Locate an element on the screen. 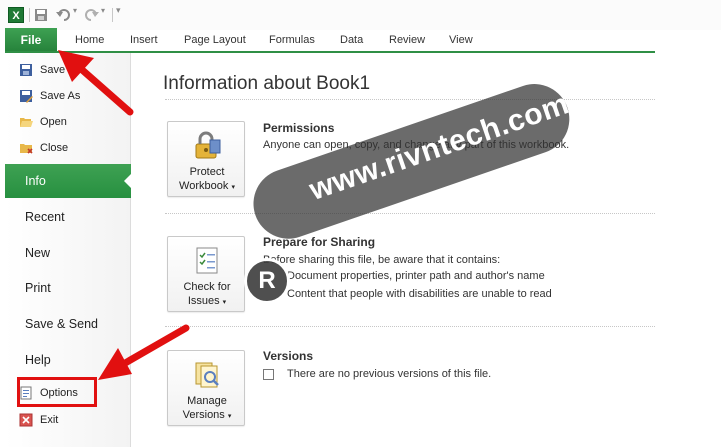 The image size is (721, 447). arrow-to-file-tab is located at coordinates (96, 83).